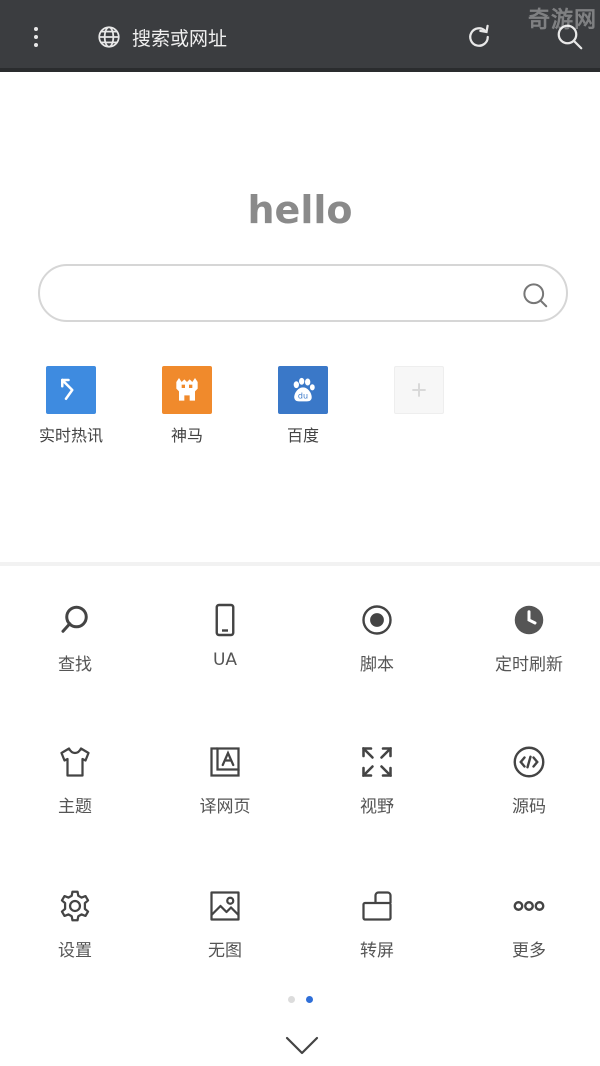  What do you see at coordinates (109, 37) in the screenshot?
I see `globe-icon` at bounding box center [109, 37].